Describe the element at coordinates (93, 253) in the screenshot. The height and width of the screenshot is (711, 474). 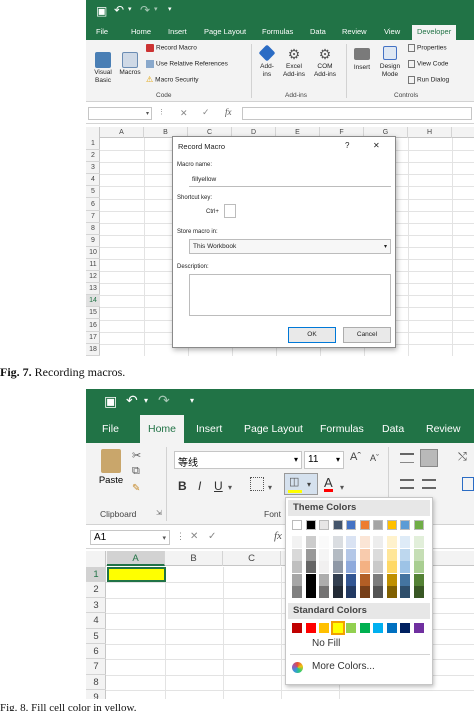
I see `row-header: 10` at that location.